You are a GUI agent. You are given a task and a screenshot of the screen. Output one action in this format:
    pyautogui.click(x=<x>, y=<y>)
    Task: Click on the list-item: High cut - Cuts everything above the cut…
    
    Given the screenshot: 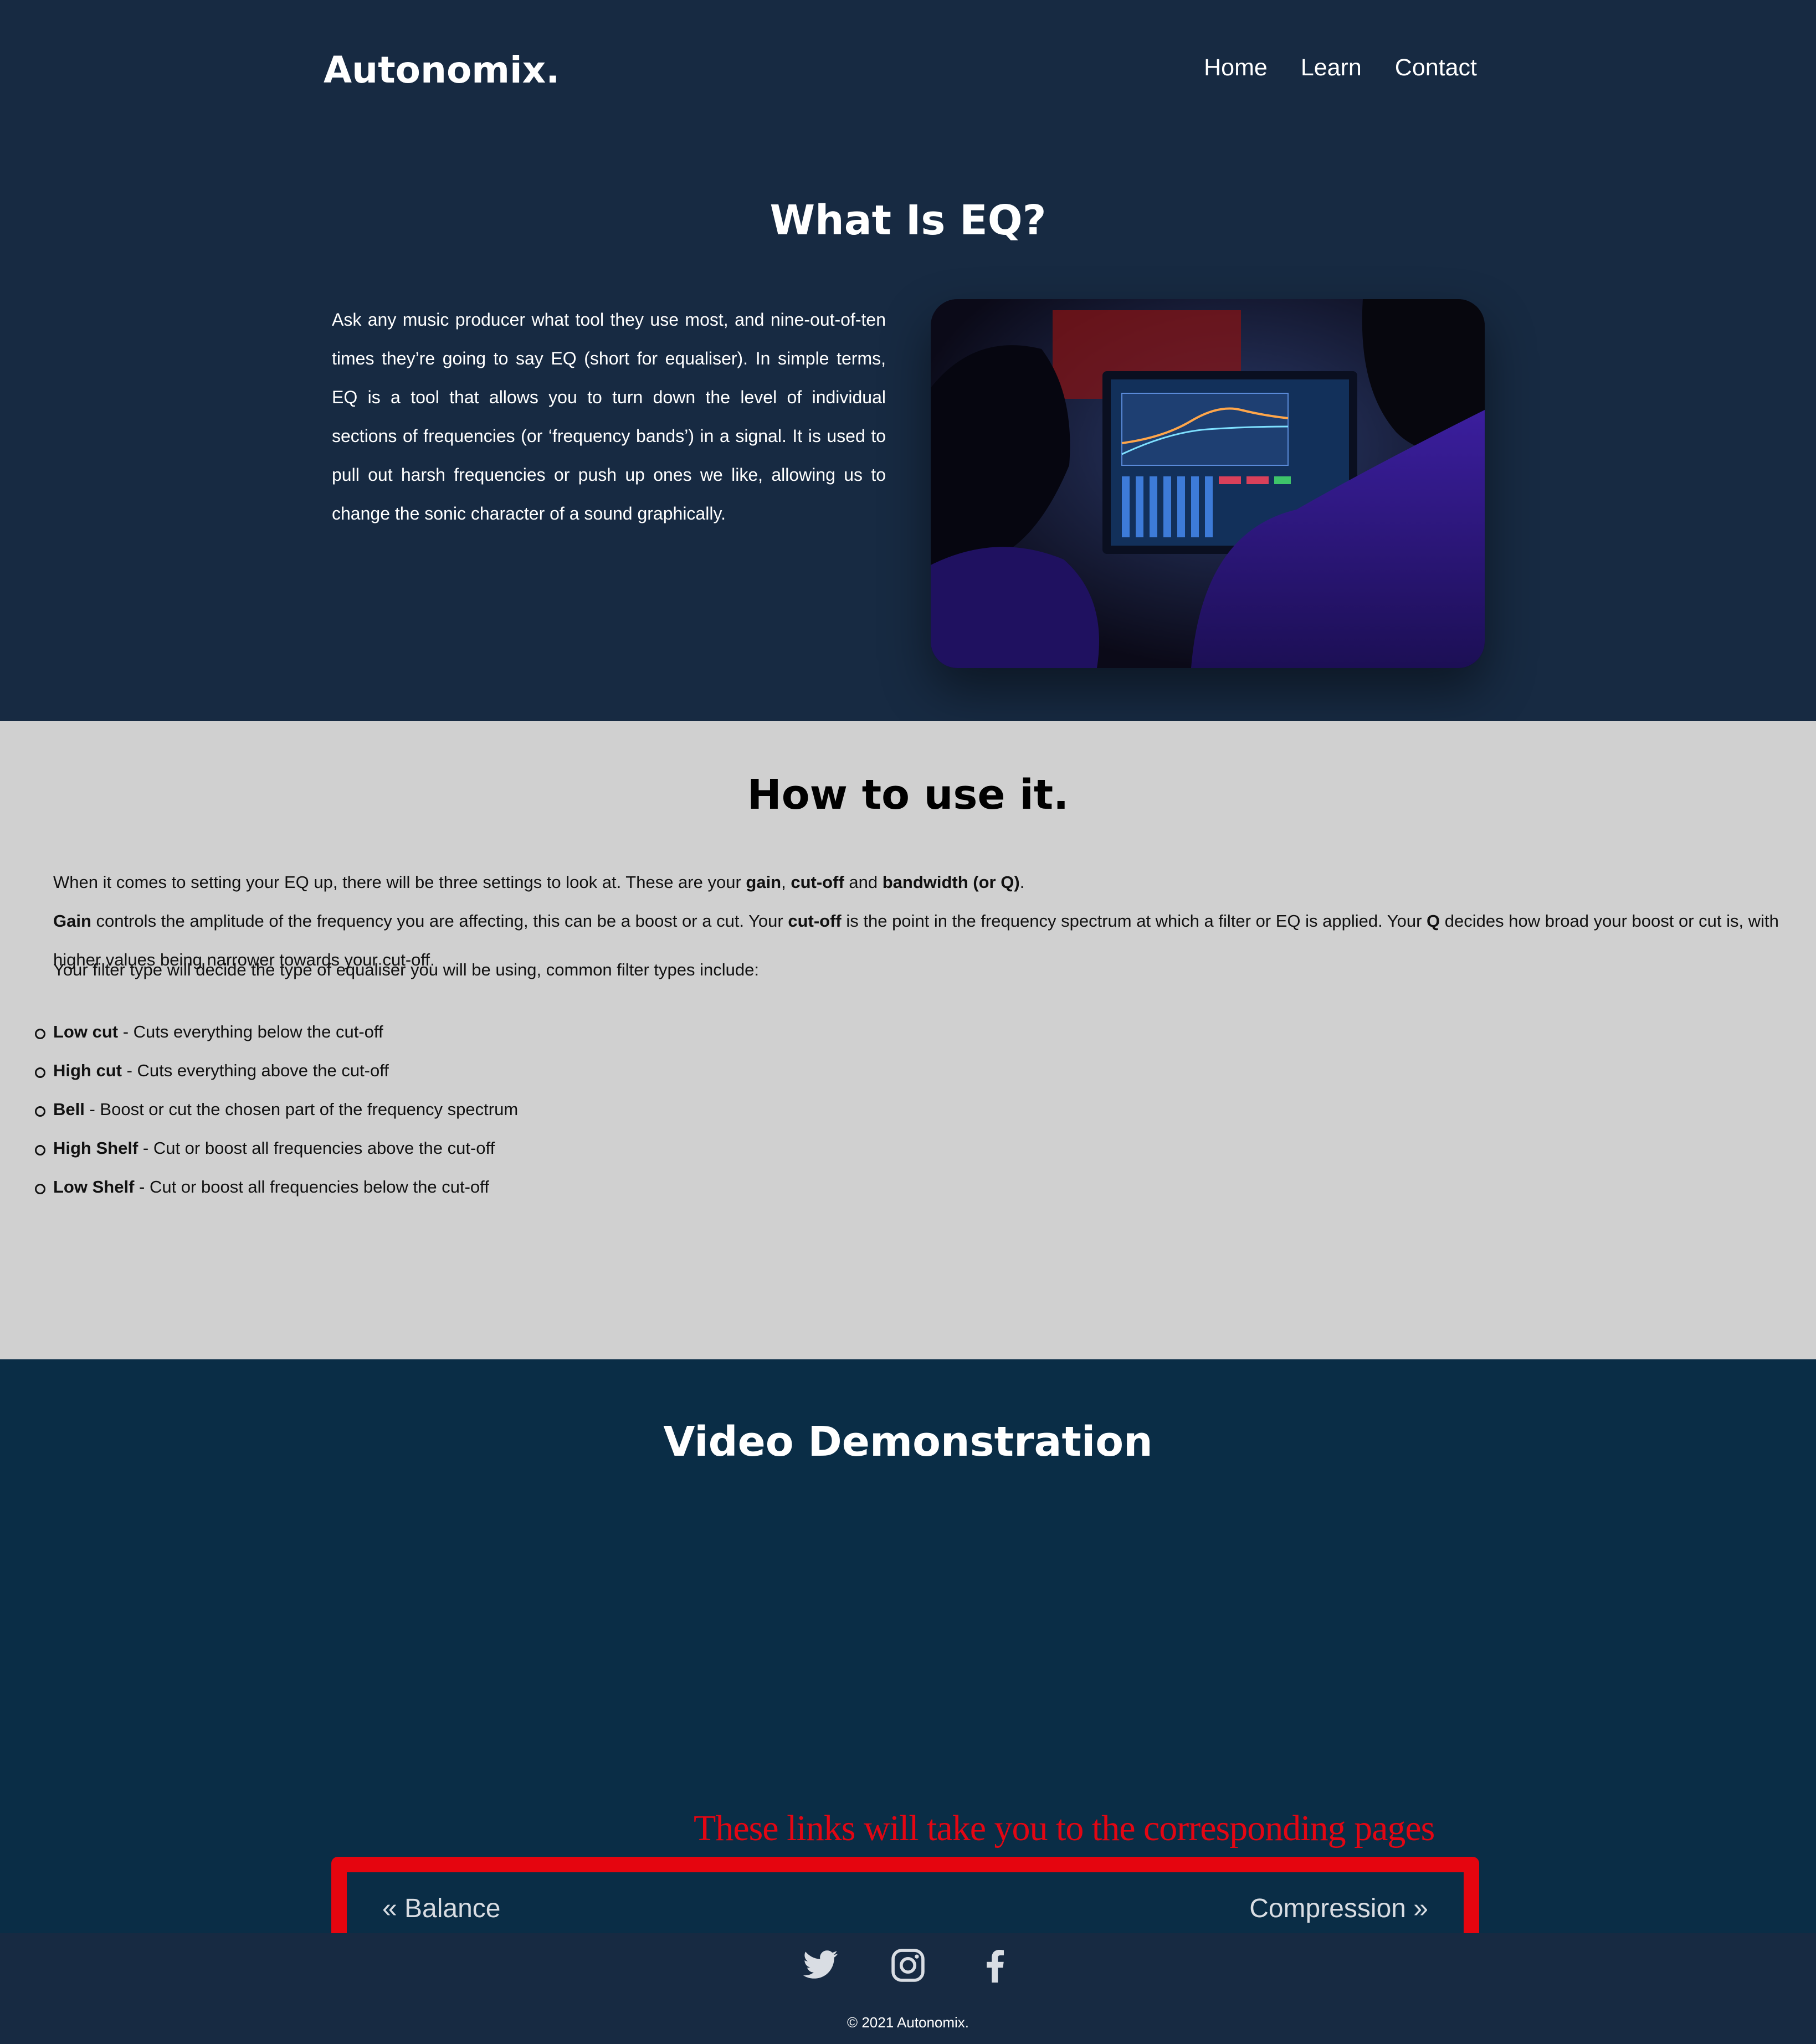 What is the action you would take?
    pyautogui.click(x=276, y=1070)
    